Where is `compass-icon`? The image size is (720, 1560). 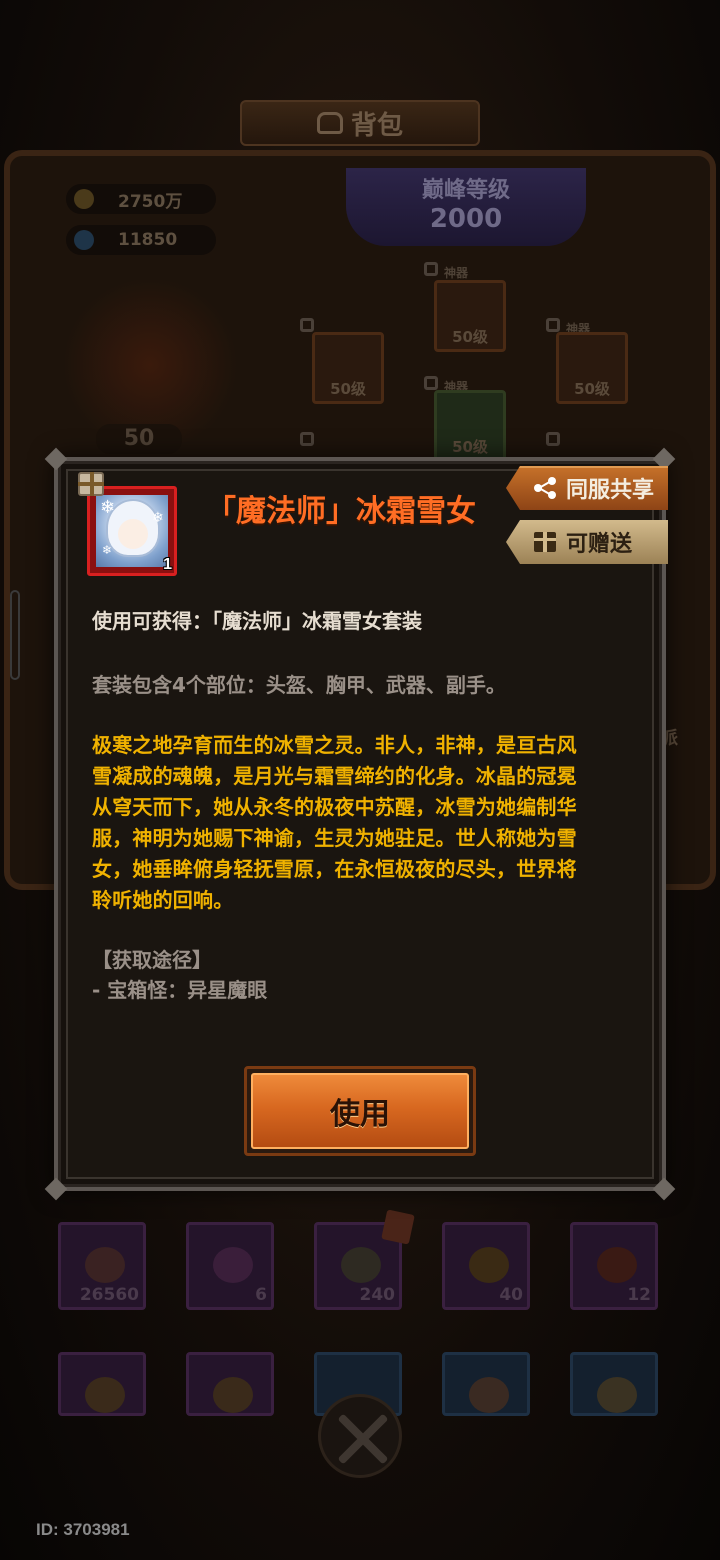
compass-icon is located at coordinates (105, 1395).